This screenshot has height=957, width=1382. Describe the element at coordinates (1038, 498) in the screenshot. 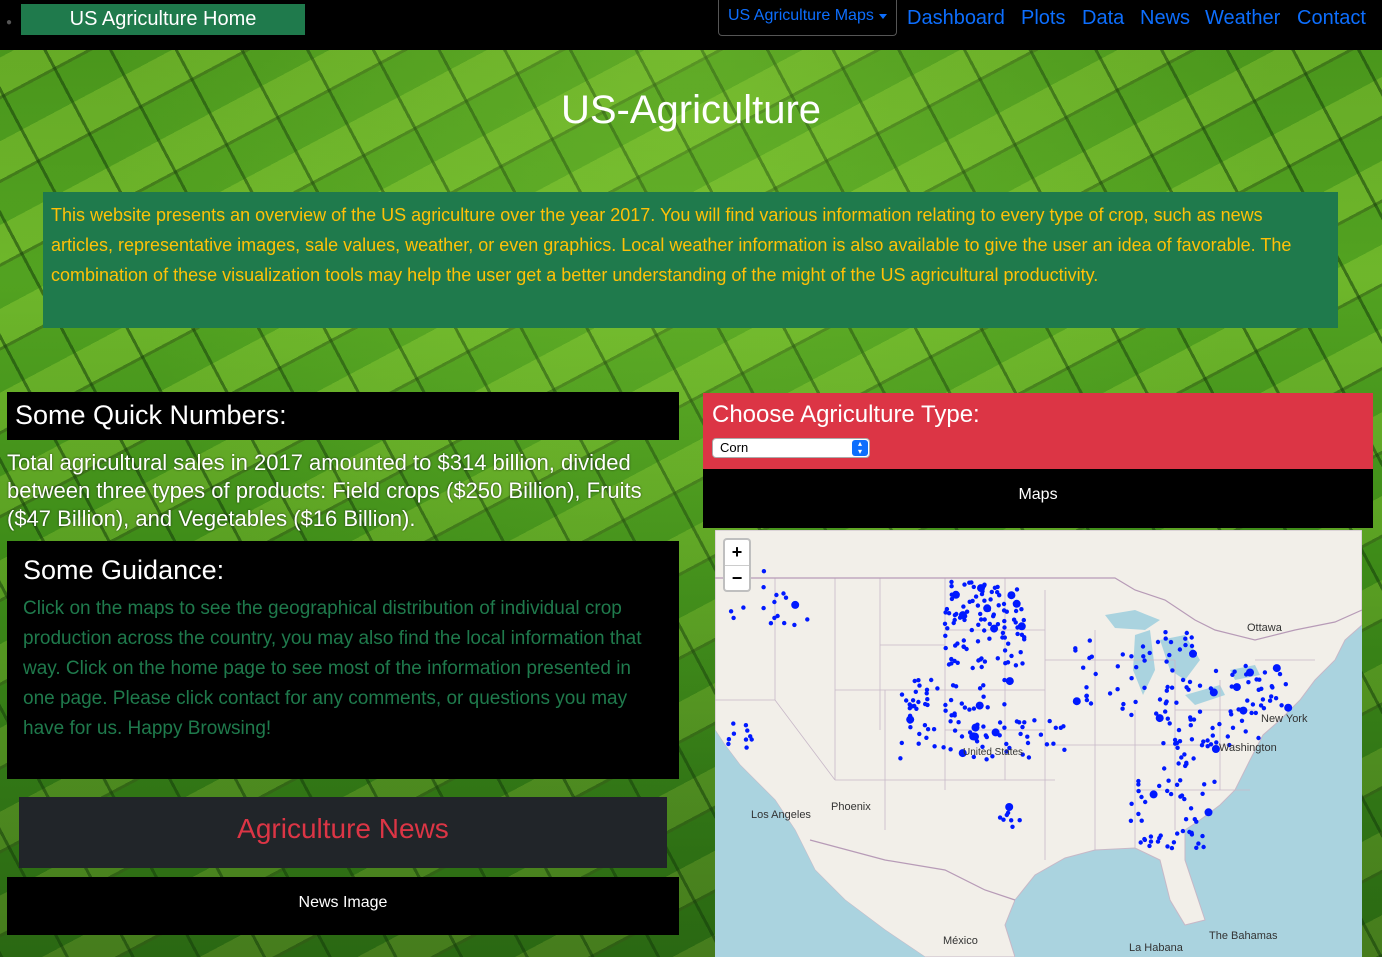

I see `maps-bar: Maps` at that location.